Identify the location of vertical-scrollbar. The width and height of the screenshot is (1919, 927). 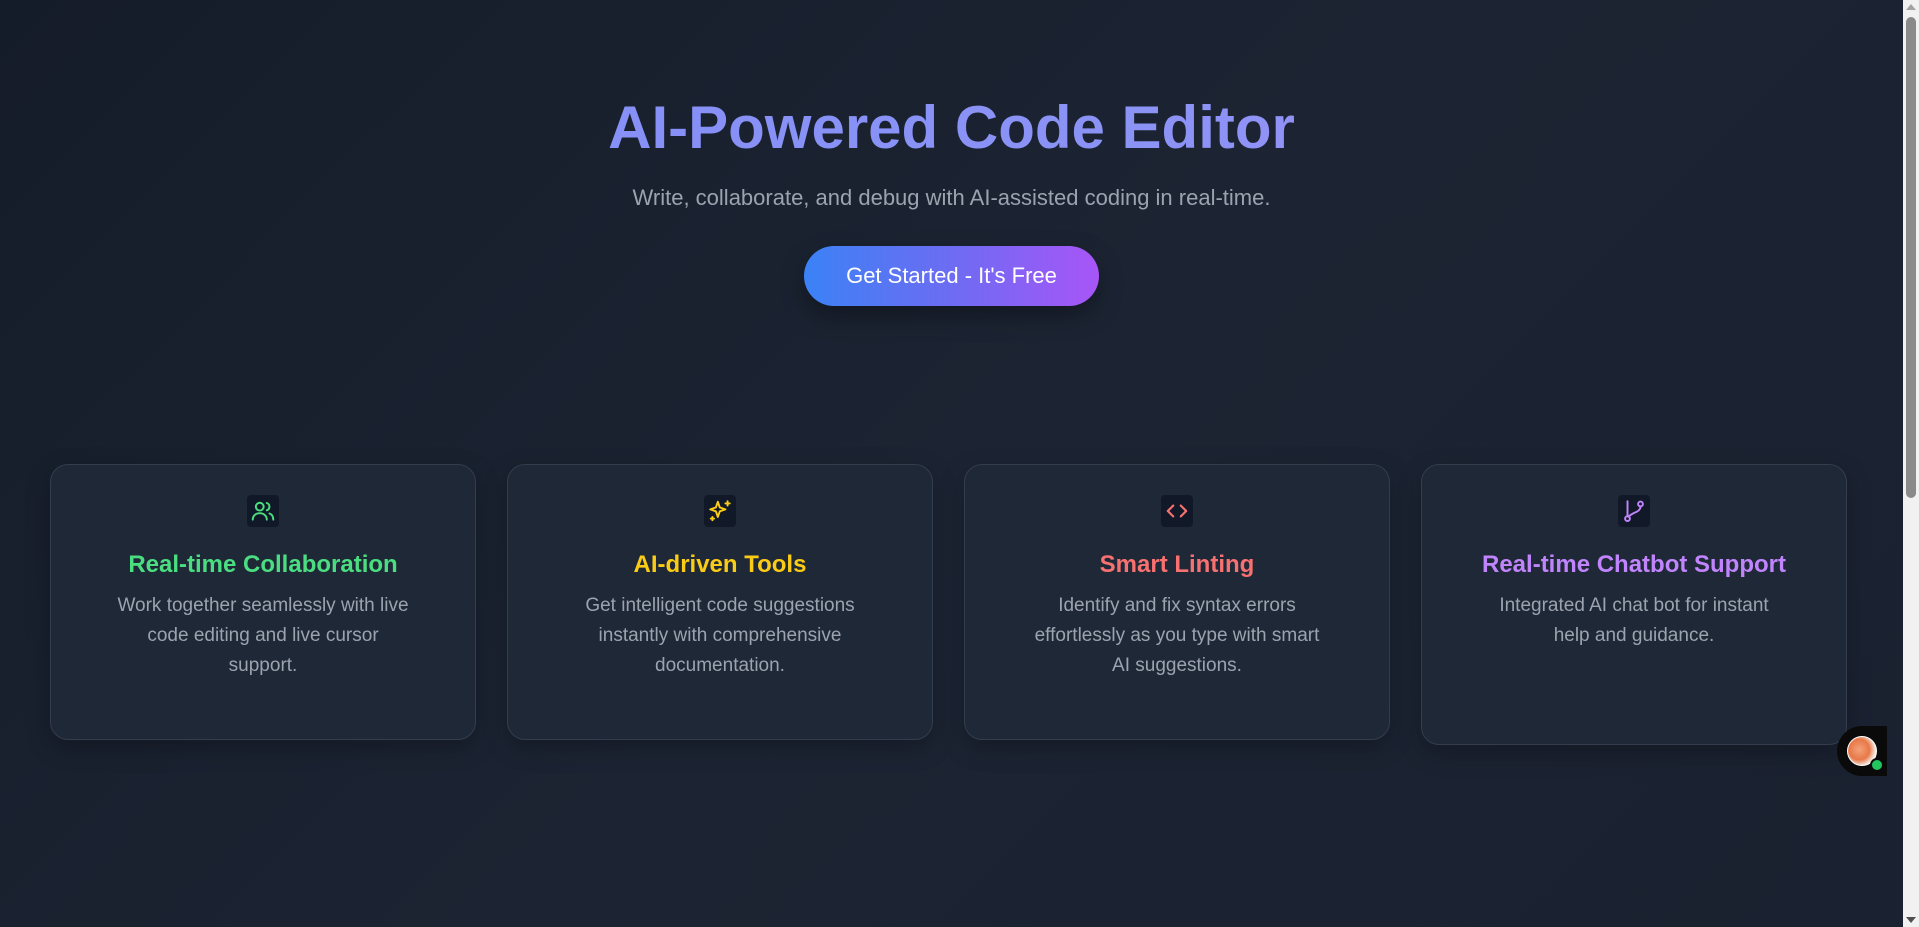
(1911, 463).